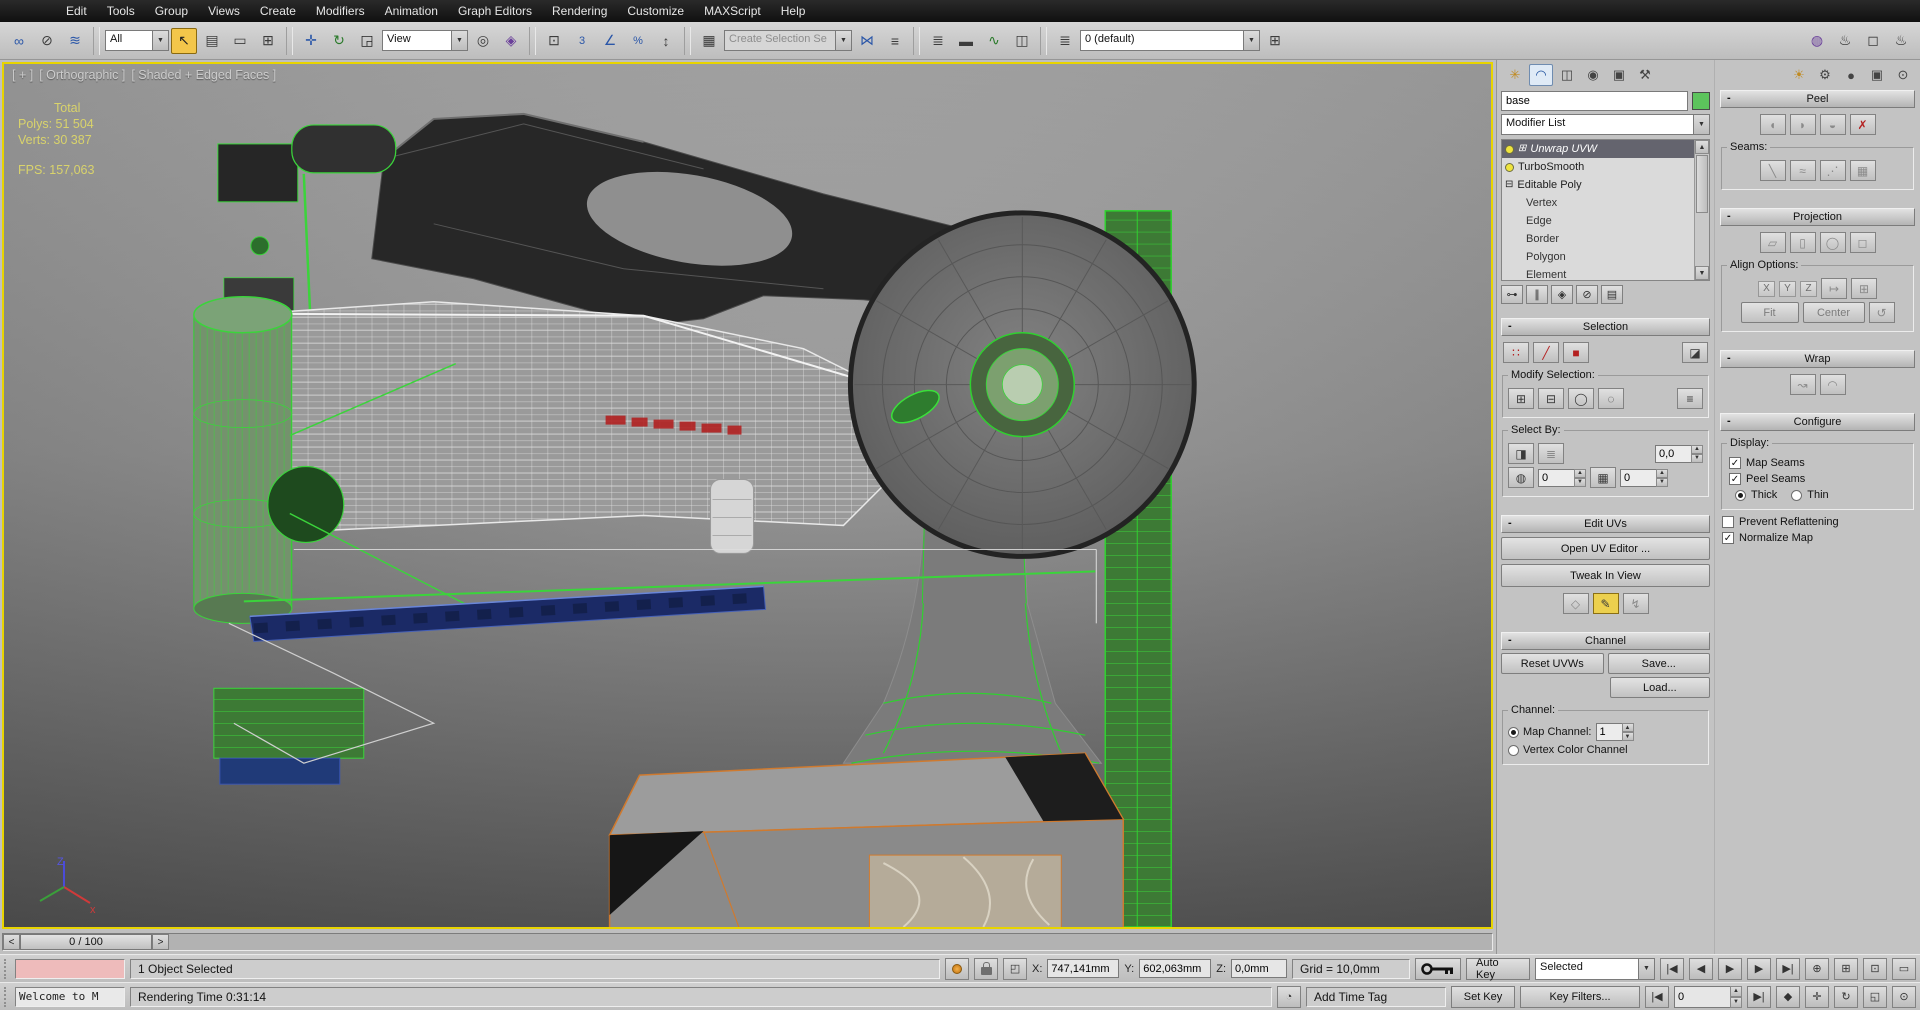 The image size is (1920, 1010). I want to click on time-tag-icon: ◔, so click(1289, 996).